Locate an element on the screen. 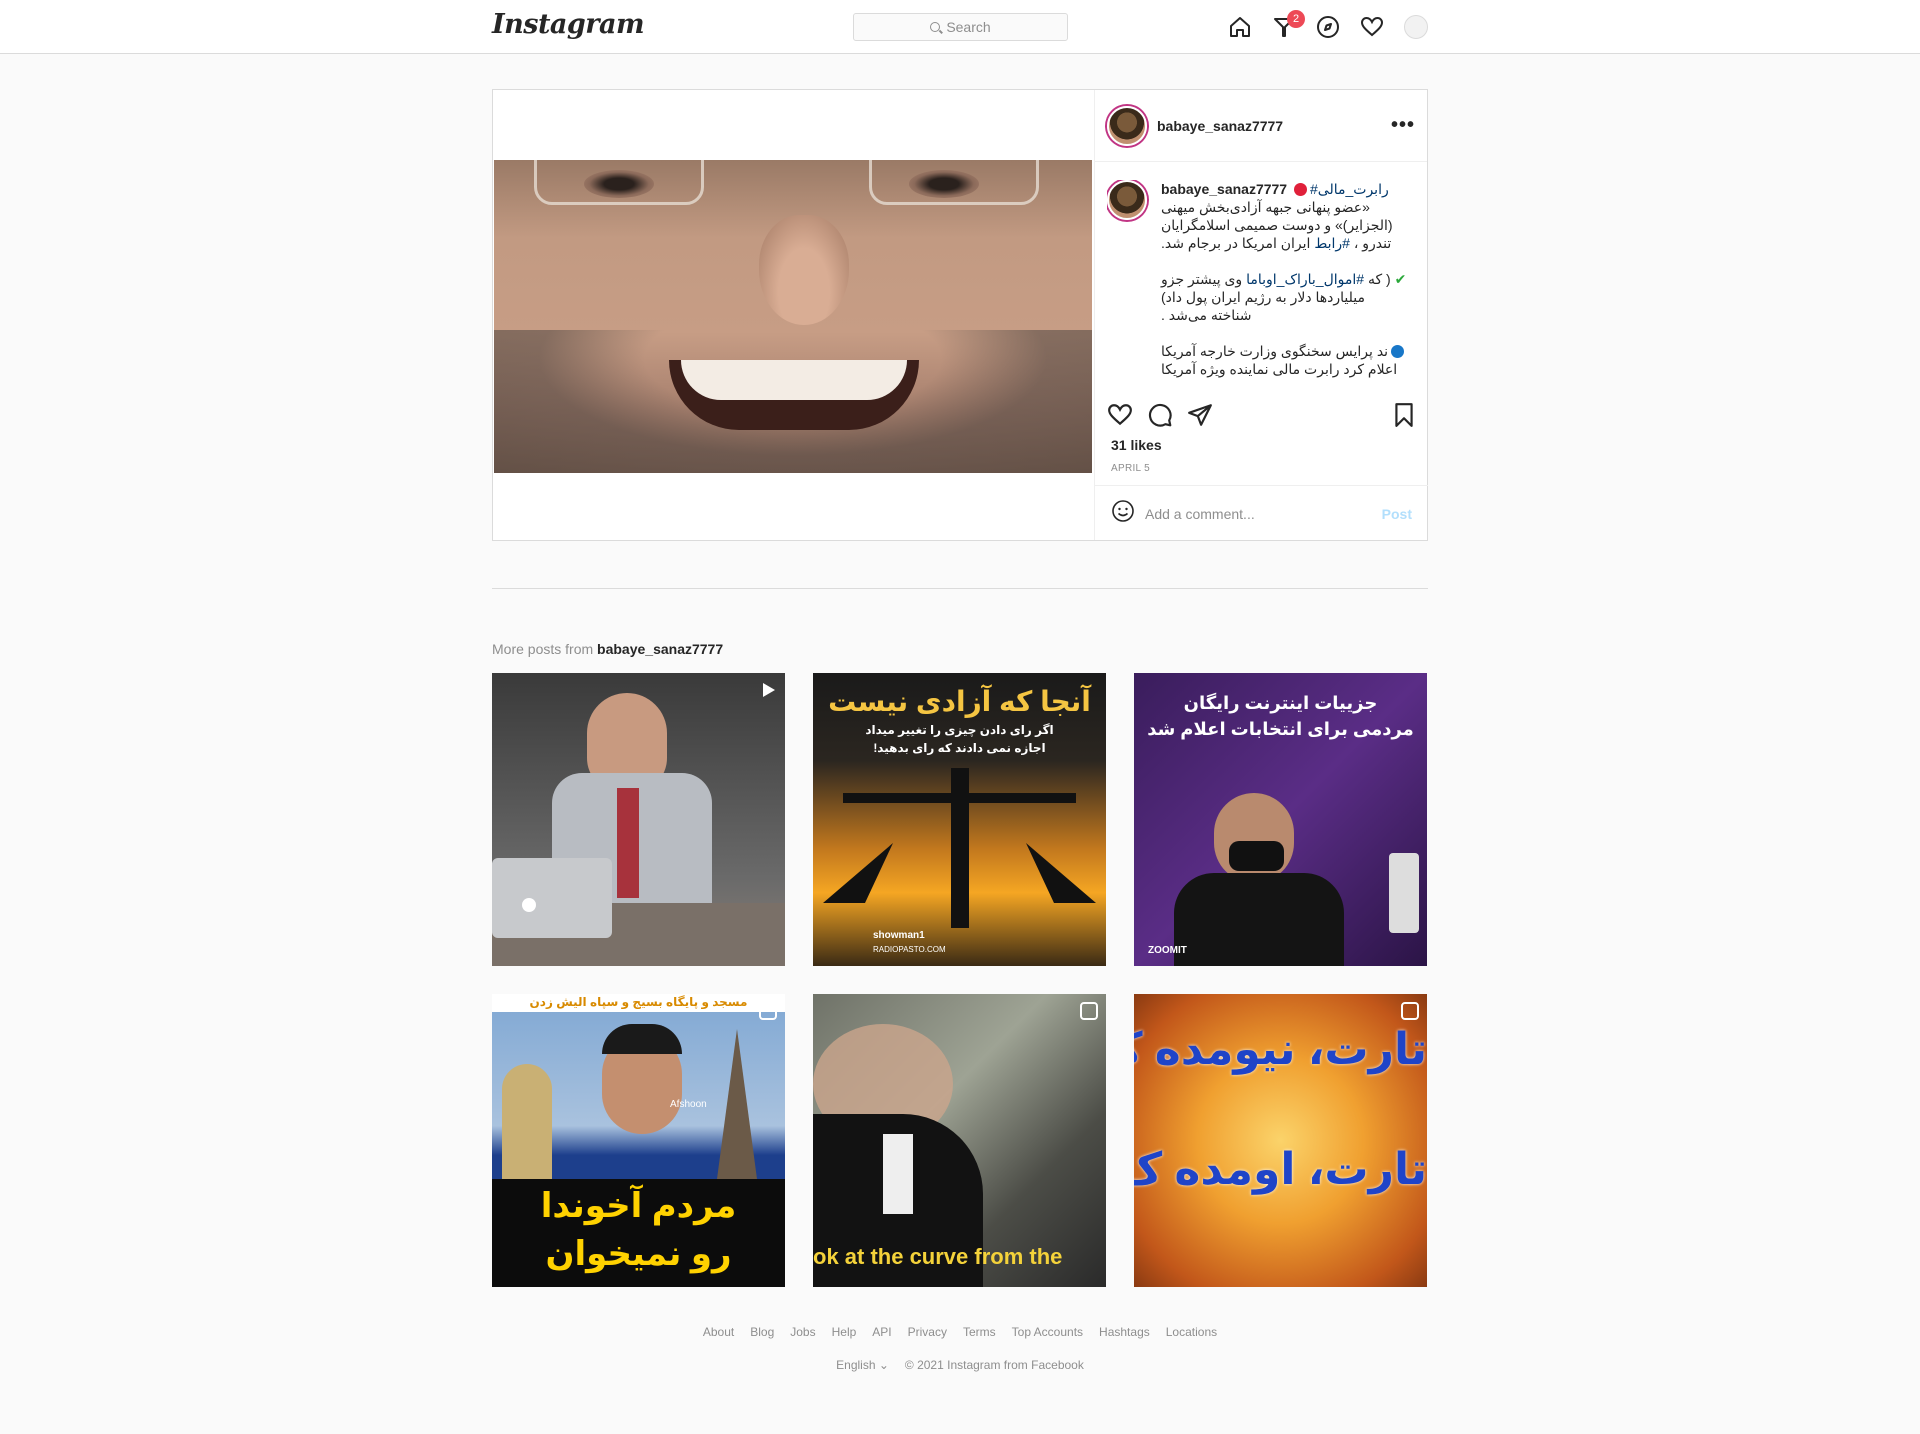 The width and height of the screenshot is (1920, 1434). top-navigation-bar: Instagram Search 2 is located at coordinates (960, 27).